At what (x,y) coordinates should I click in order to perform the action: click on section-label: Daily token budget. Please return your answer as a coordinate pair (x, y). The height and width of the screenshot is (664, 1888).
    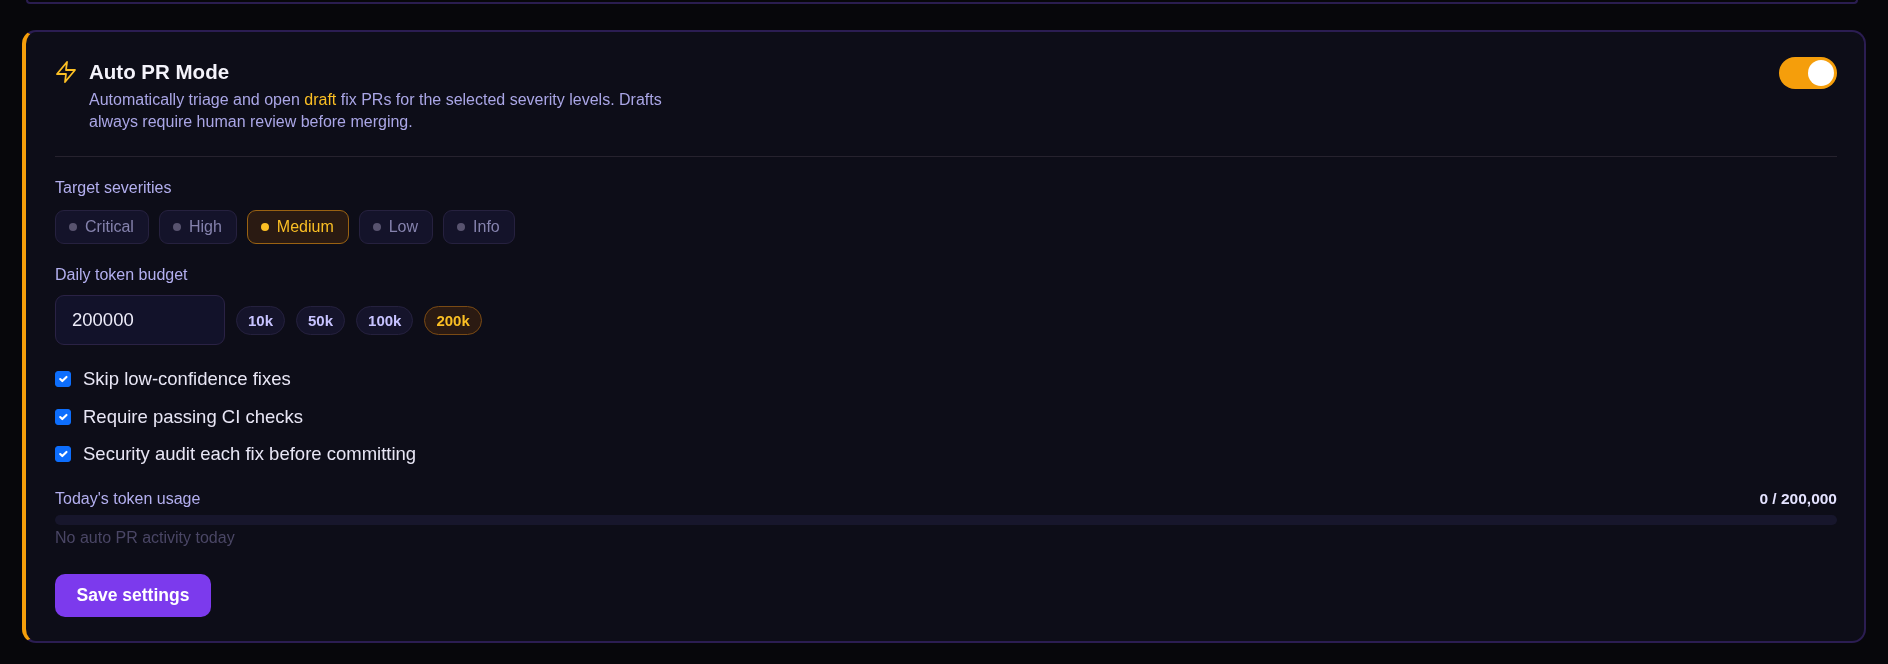
    Looking at the image, I should click on (122, 275).